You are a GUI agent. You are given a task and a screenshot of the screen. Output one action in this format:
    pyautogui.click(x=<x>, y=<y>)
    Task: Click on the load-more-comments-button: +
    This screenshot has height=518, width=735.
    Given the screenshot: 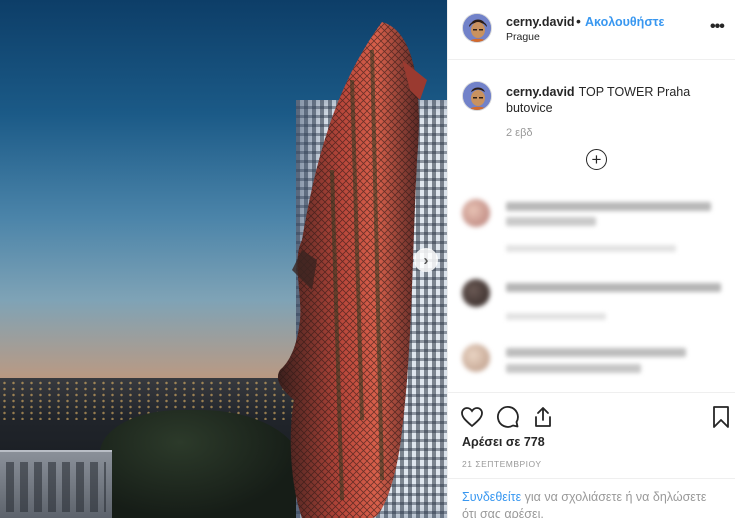 What is the action you would take?
    pyautogui.click(x=596, y=159)
    